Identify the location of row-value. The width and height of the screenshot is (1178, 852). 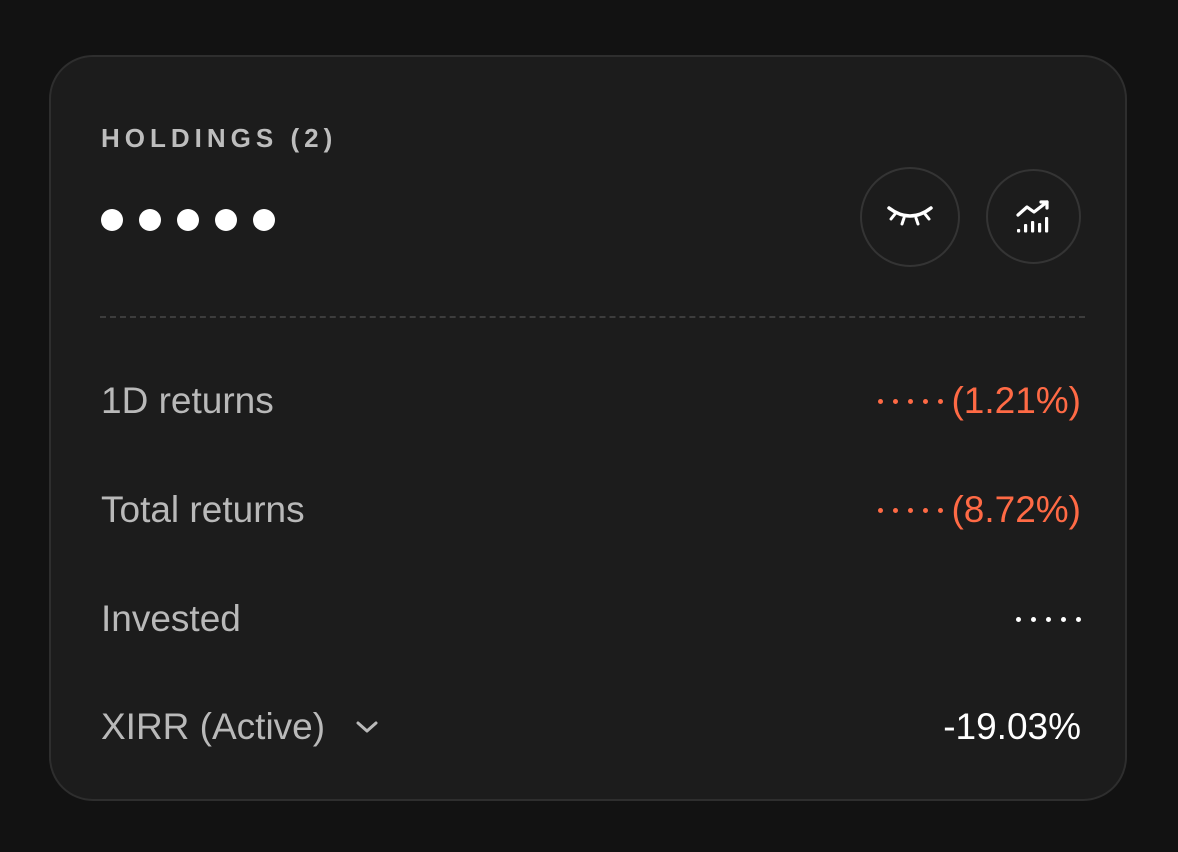
(1048, 619).